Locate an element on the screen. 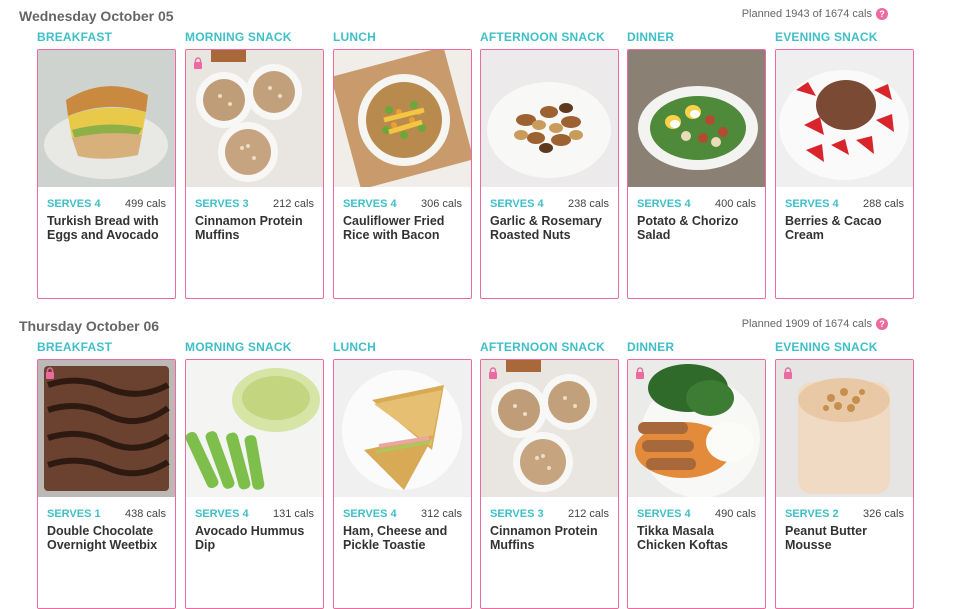  serves-count: SERVES 2 is located at coordinates (812, 514).